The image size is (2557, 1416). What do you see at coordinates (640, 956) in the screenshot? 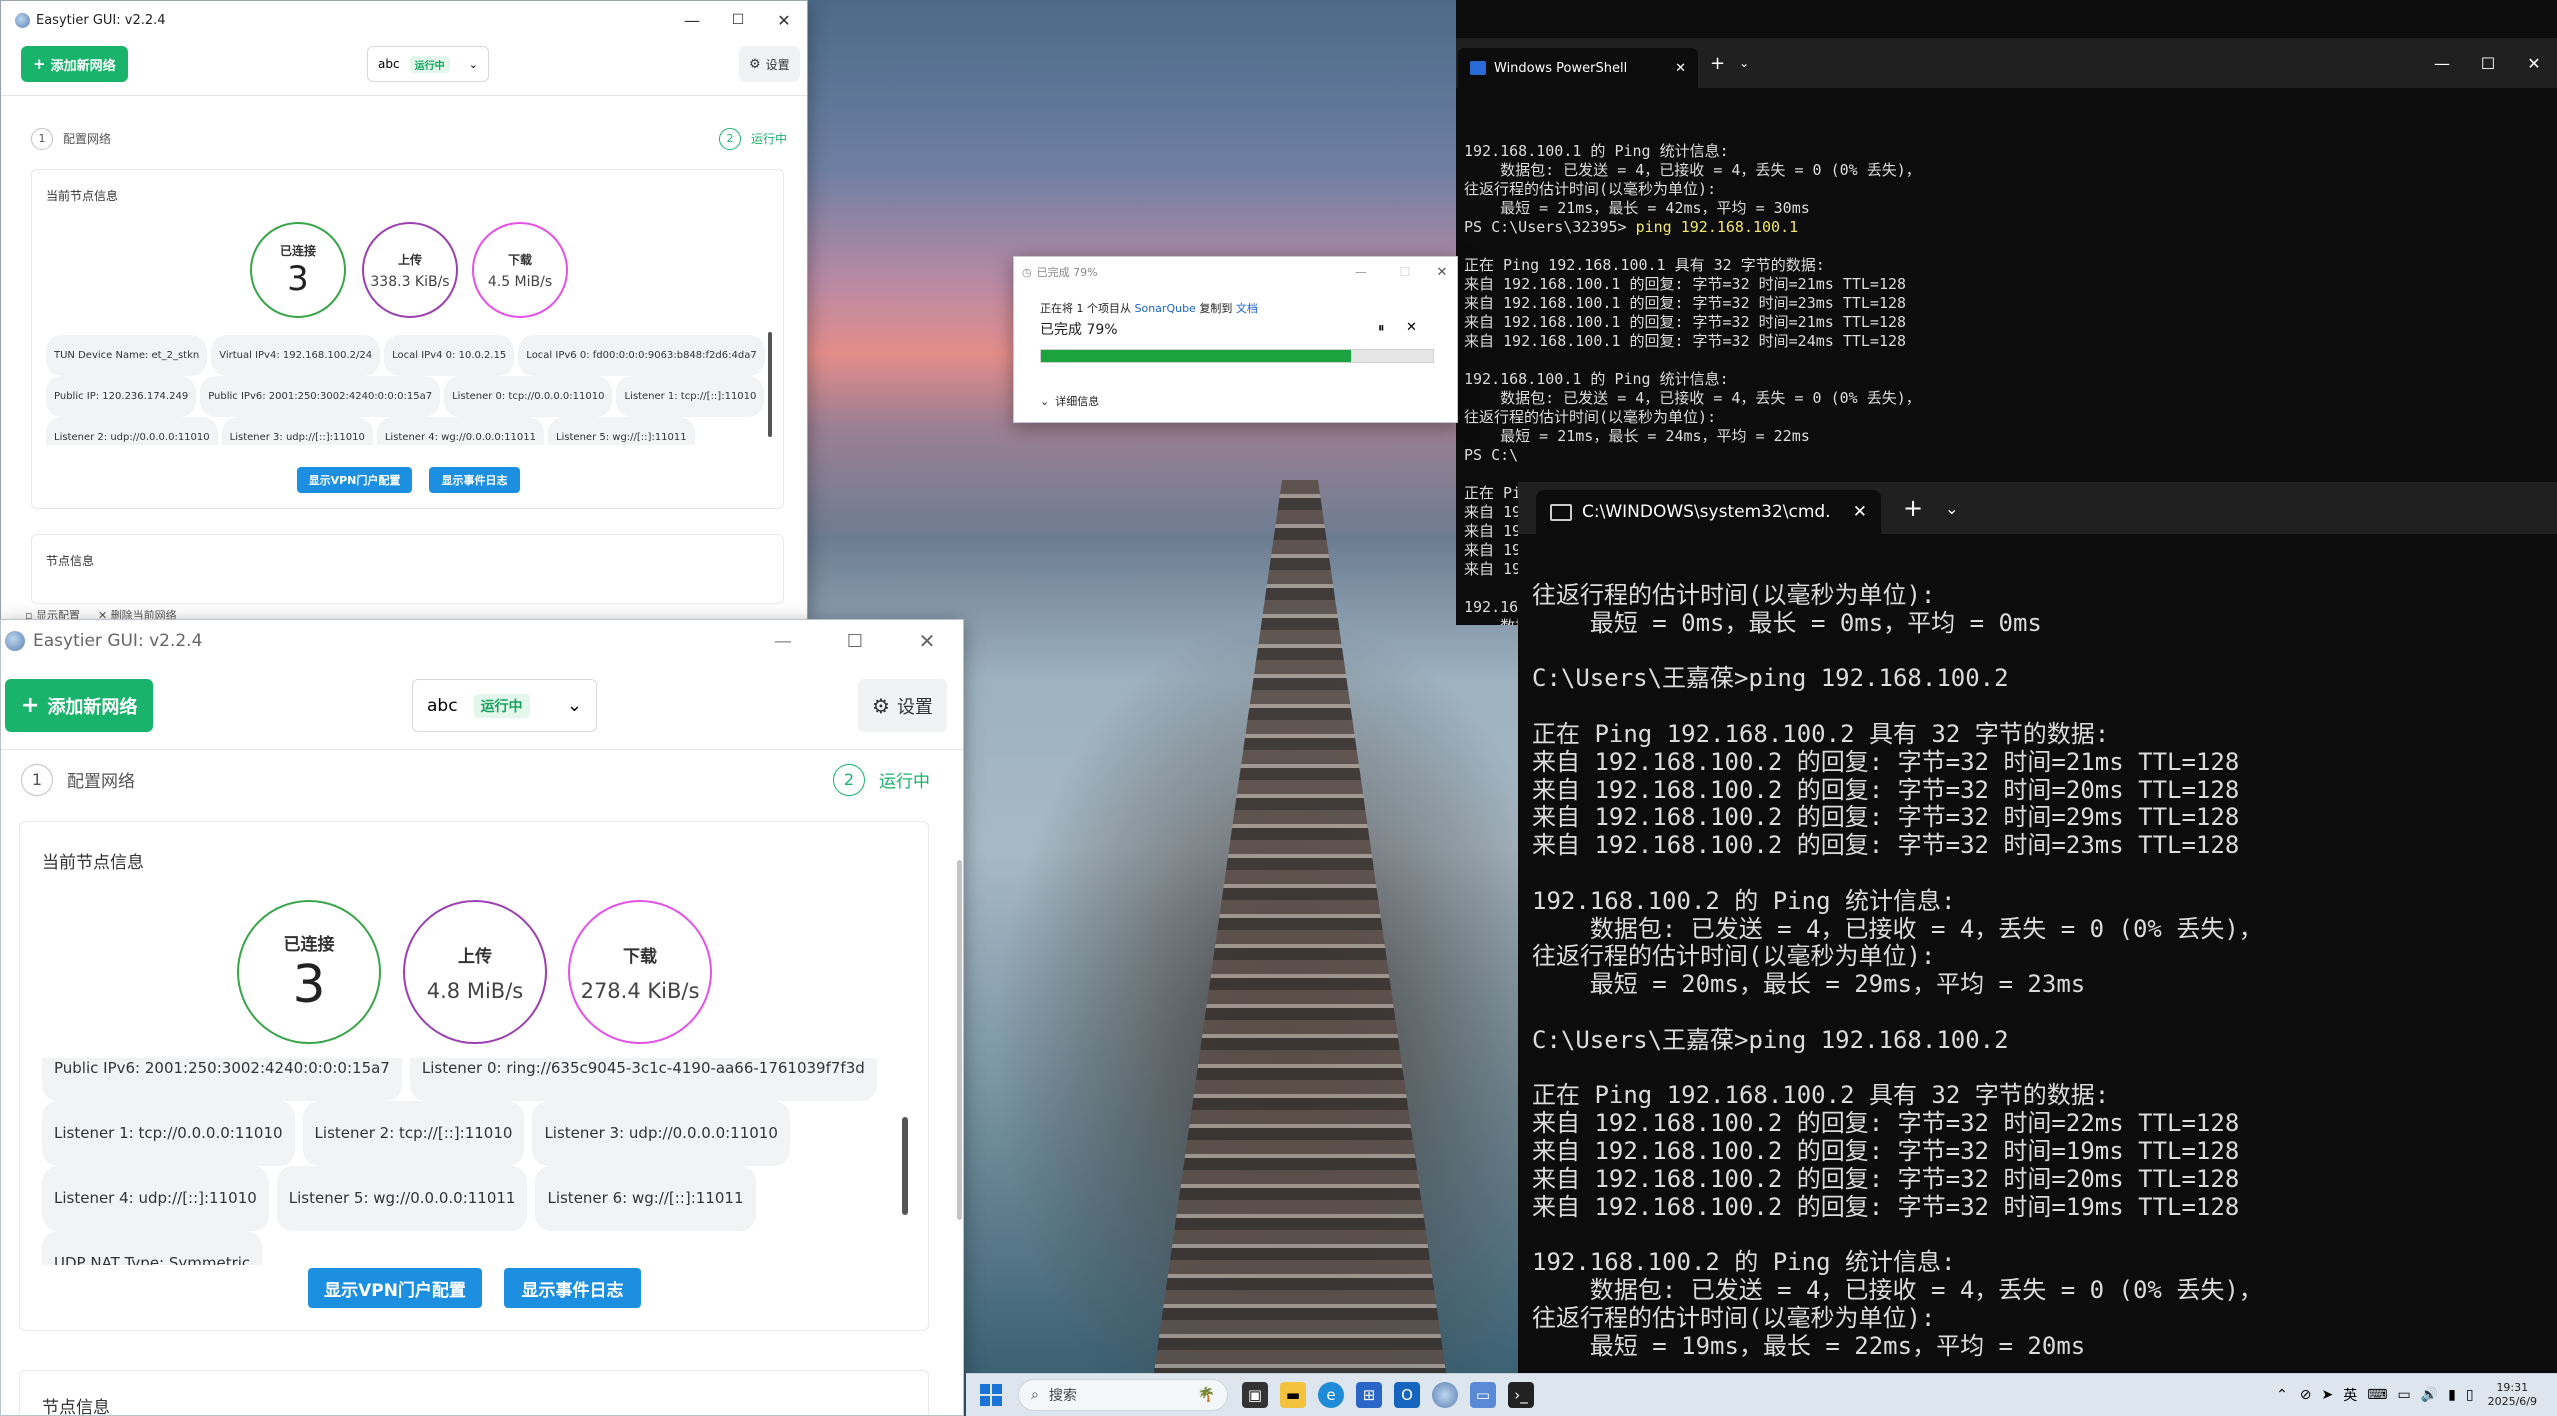
I see `stat-label: 下载` at bounding box center [640, 956].